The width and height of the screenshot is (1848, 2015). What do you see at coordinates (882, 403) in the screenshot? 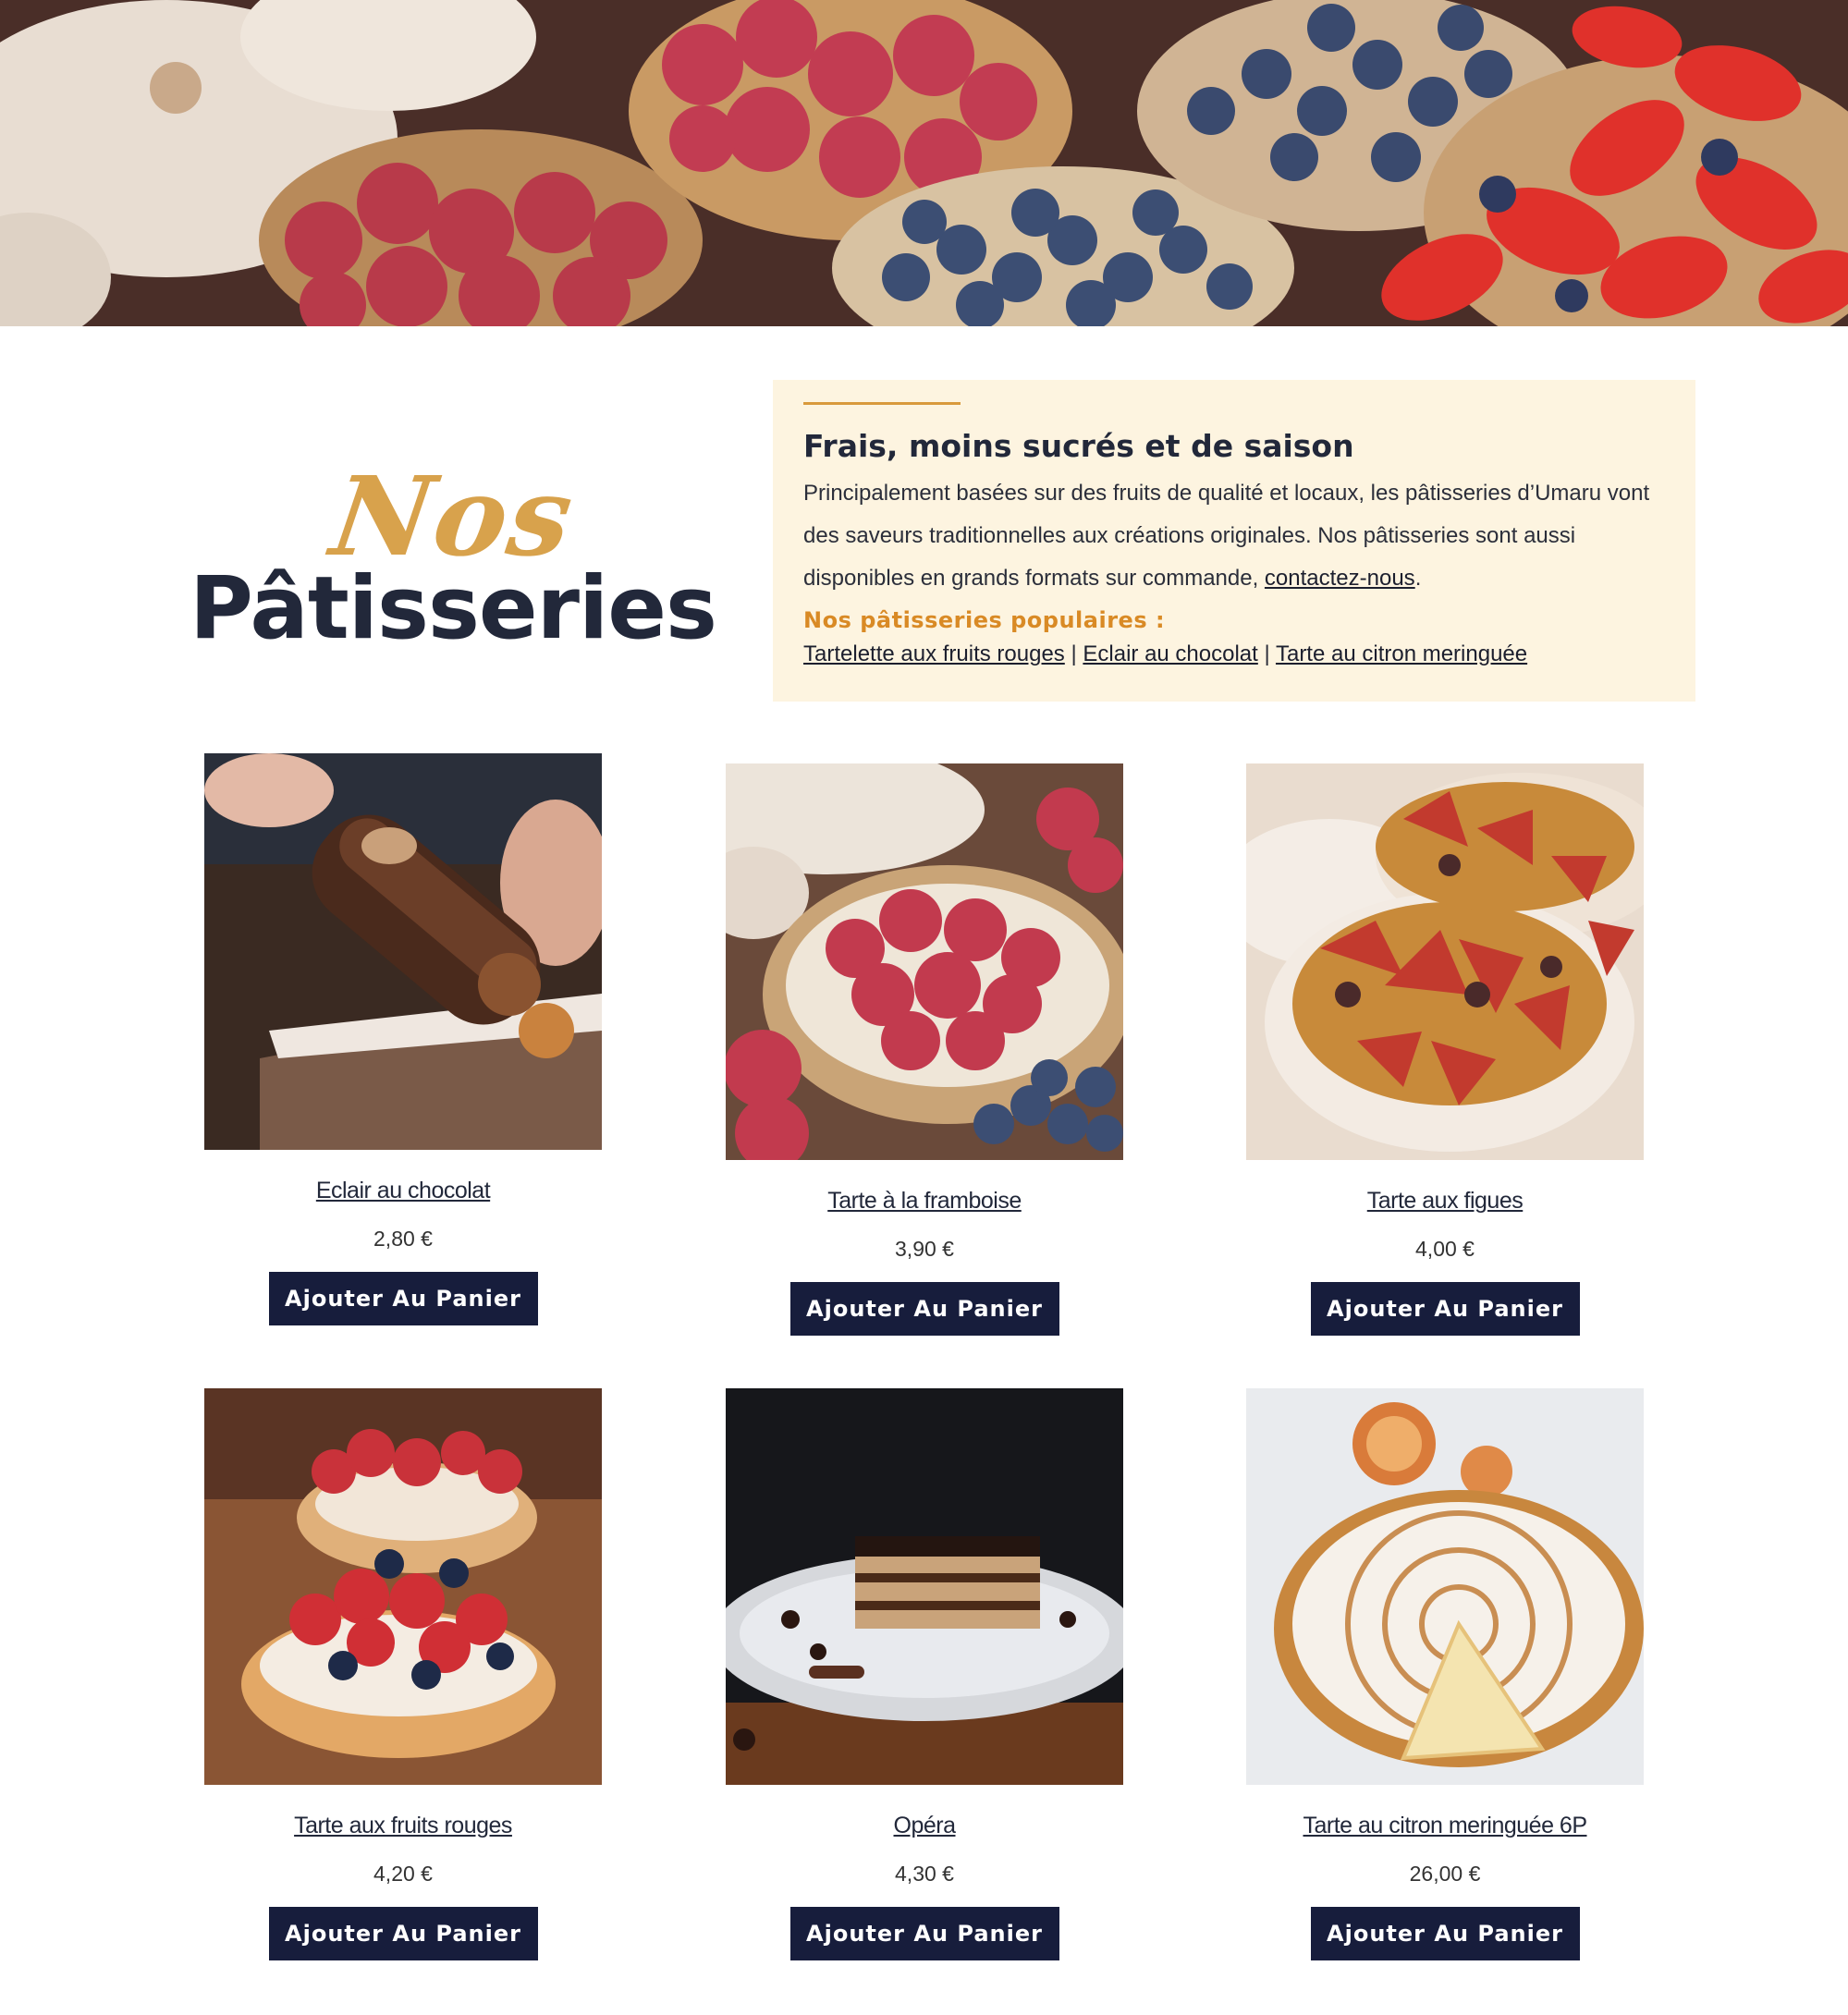
I see `accent-line` at bounding box center [882, 403].